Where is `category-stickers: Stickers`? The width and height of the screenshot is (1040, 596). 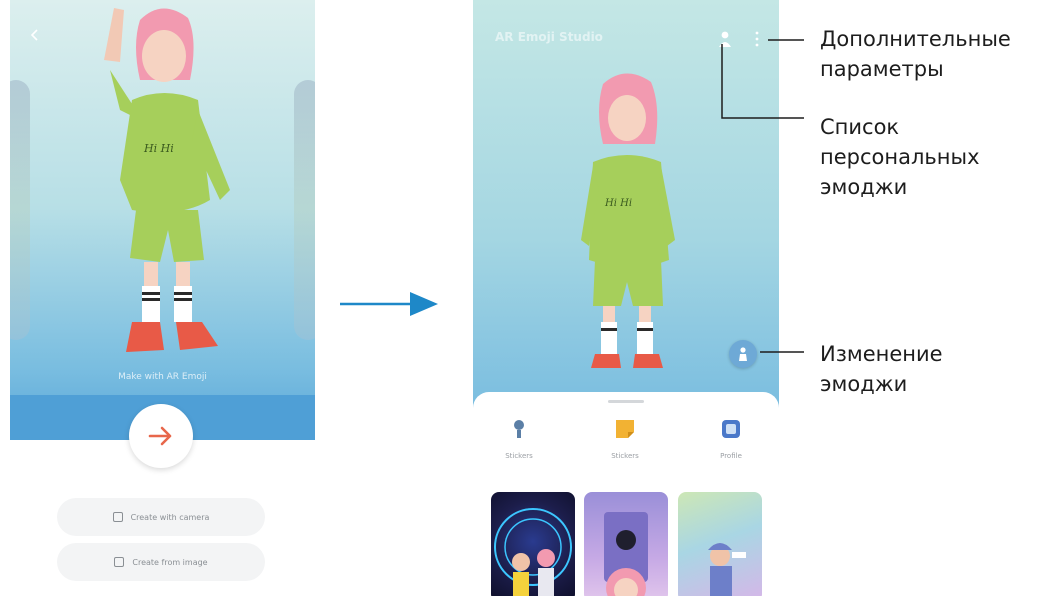 category-stickers: Stickers is located at coordinates (625, 439).